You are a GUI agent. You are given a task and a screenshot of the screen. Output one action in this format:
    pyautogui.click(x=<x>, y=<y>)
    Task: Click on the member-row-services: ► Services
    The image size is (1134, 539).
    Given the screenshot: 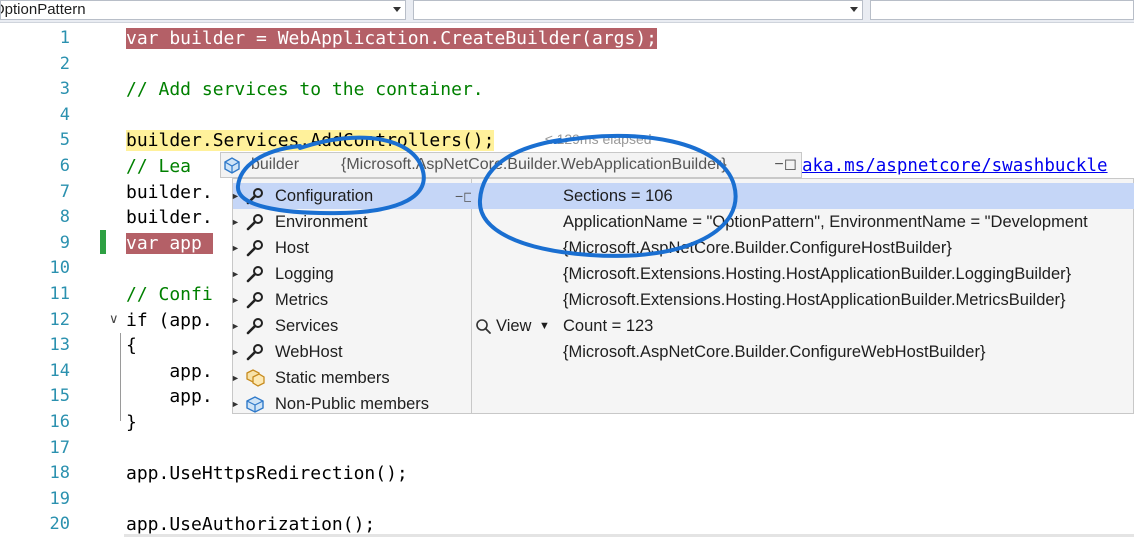 What is the action you would take?
    pyautogui.click(x=351, y=326)
    